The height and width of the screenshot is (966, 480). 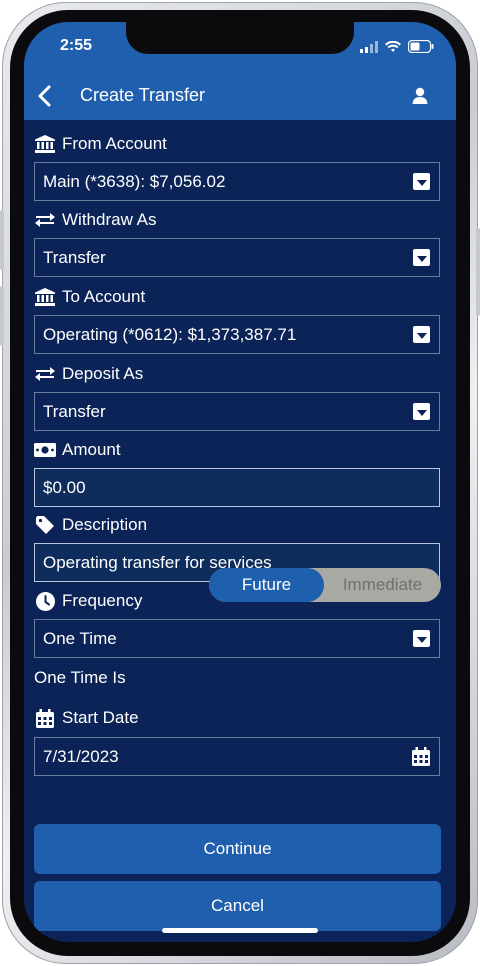 What do you see at coordinates (109, 219) in the screenshot?
I see `withdraw-as-label-text: Withdraw As` at bounding box center [109, 219].